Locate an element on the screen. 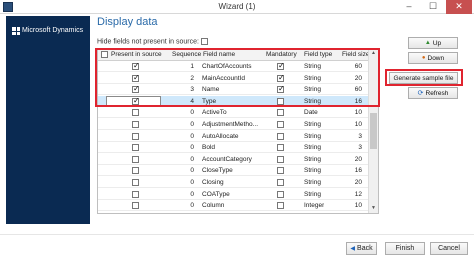  table-row: 0 AccountCategory String 20 is located at coordinates (233, 159).